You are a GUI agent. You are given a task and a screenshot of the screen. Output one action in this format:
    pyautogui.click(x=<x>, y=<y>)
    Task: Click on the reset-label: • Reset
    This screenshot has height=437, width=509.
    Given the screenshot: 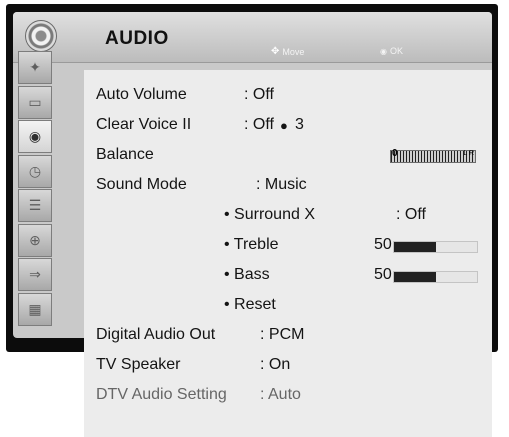 What is the action you would take?
    pyautogui.click(x=250, y=304)
    